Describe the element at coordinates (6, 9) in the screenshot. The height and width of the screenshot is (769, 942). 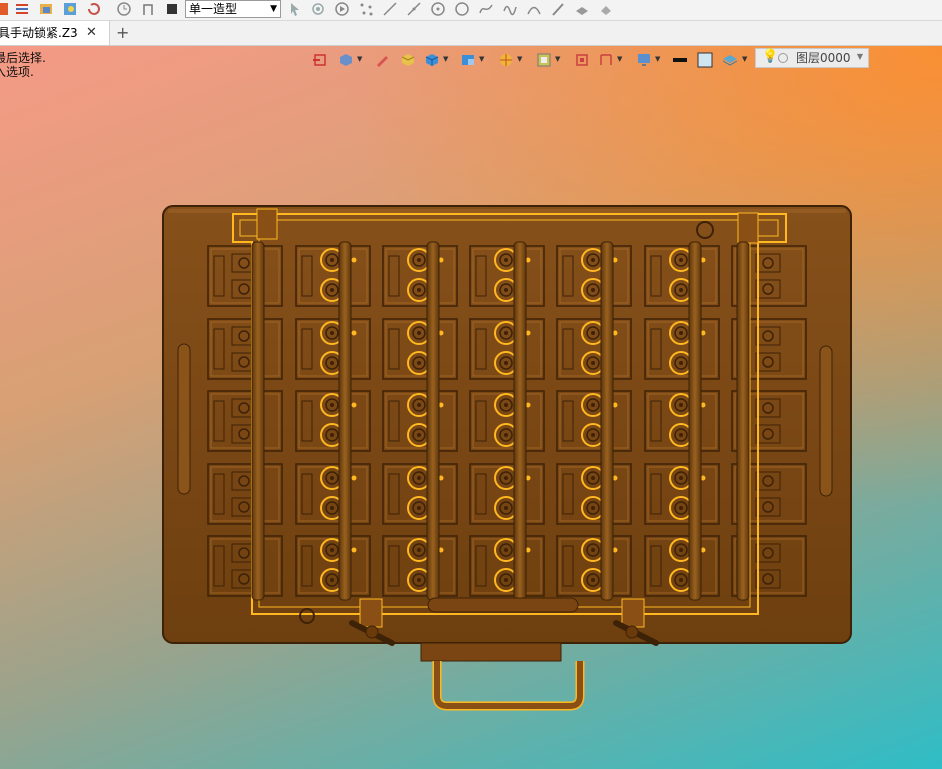
I see `file-icon` at that location.